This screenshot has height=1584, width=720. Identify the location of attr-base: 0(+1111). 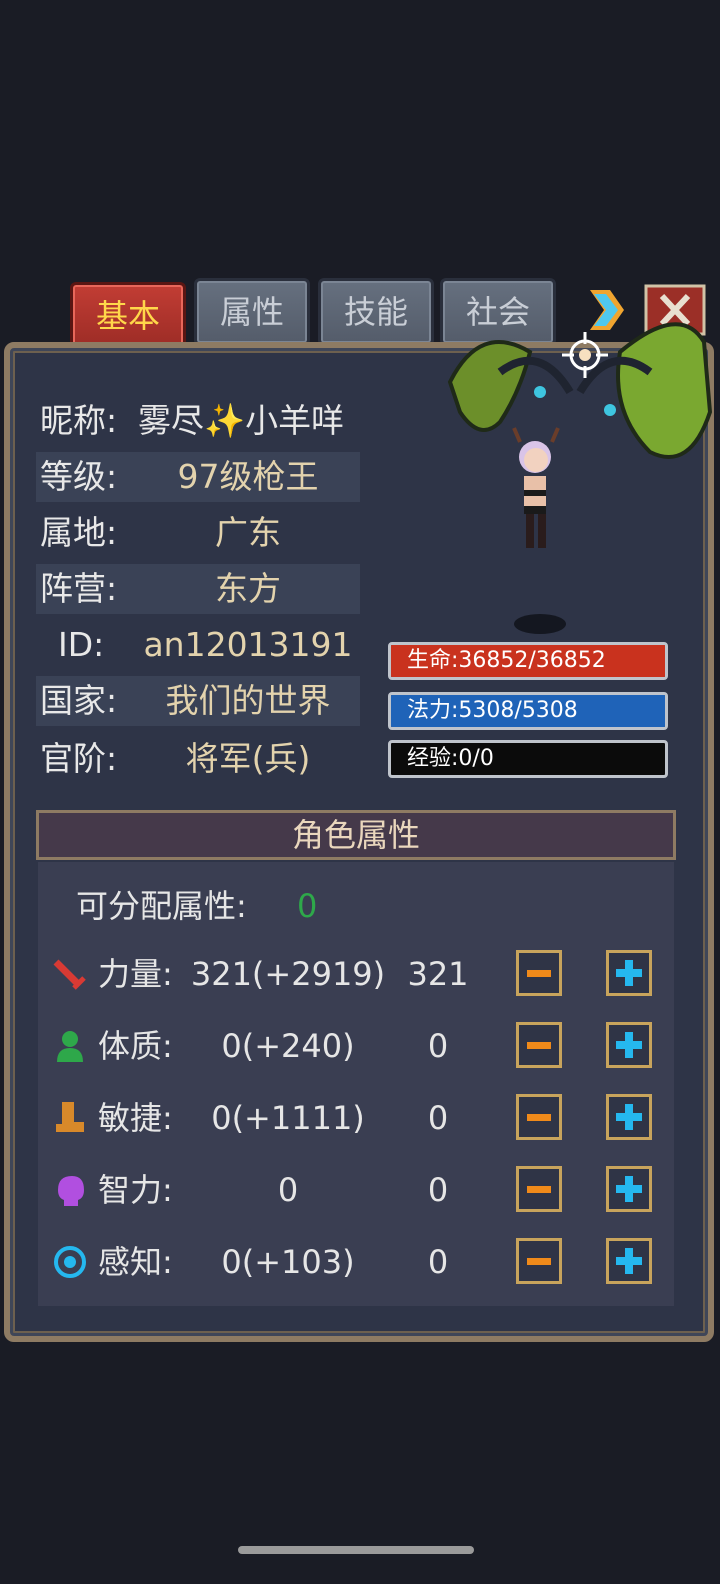
(288, 1118).